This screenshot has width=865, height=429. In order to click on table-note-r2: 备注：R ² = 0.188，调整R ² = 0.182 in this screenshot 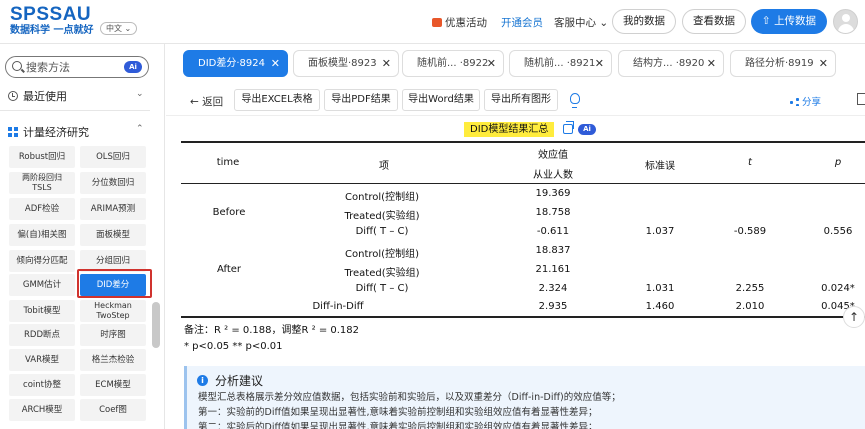, I will do `click(271, 330)`.